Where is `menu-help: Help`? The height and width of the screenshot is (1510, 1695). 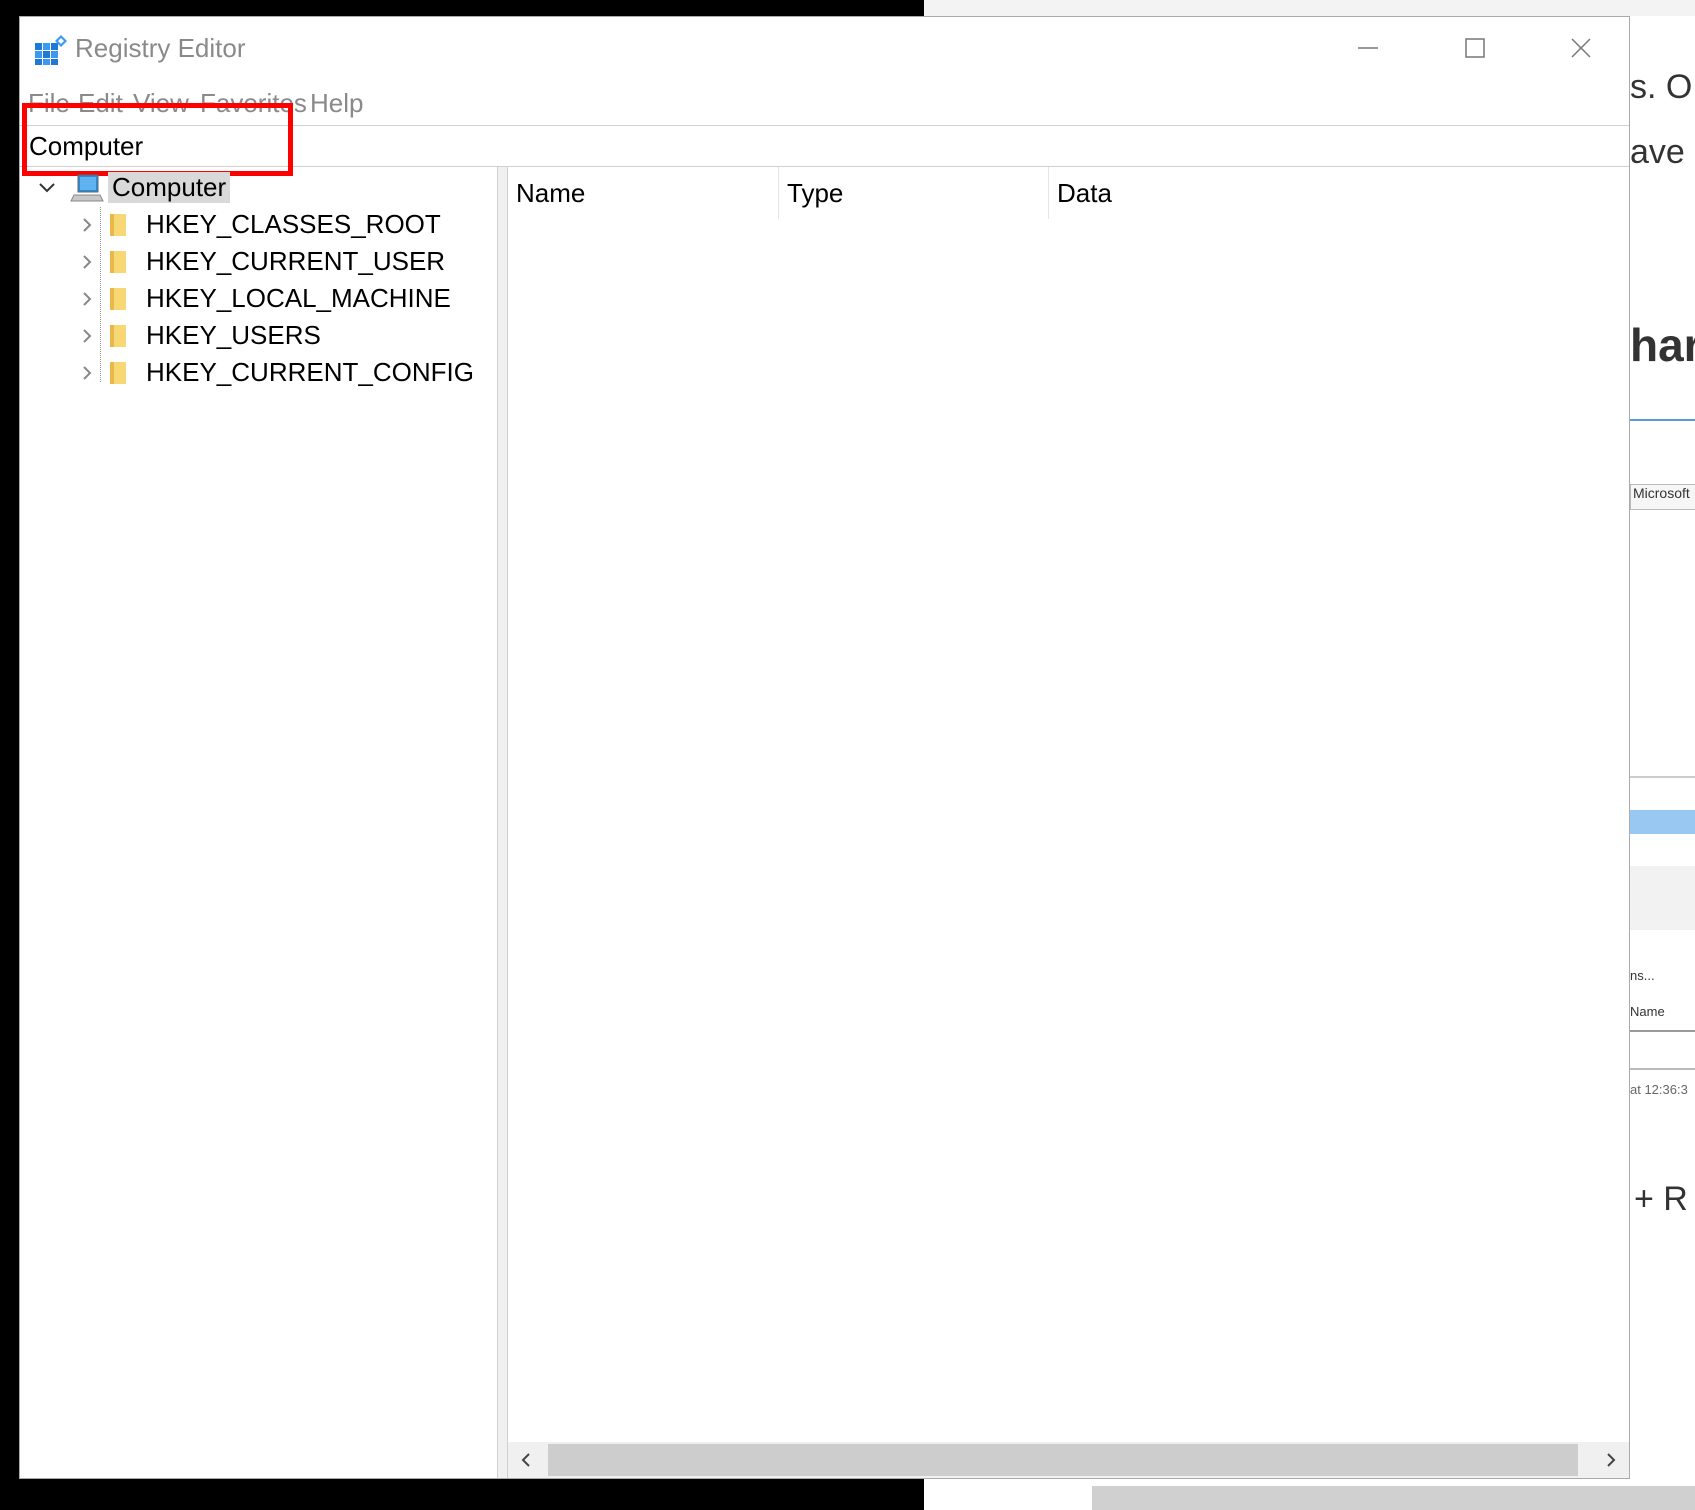
menu-help: Help is located at coordinates (336, 103).